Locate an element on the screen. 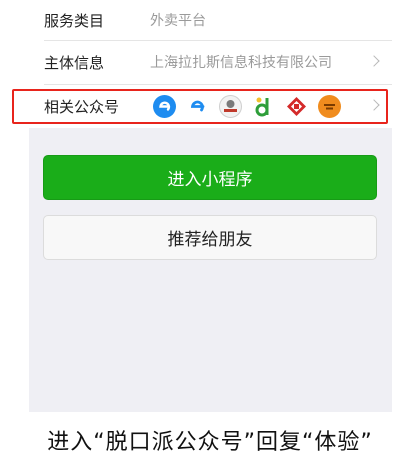 This screenshot has width=420, height=467. entity-info-row: 主体信息 上海拉扎斯信息科技有限公司 is located at coordinates (218, 62).